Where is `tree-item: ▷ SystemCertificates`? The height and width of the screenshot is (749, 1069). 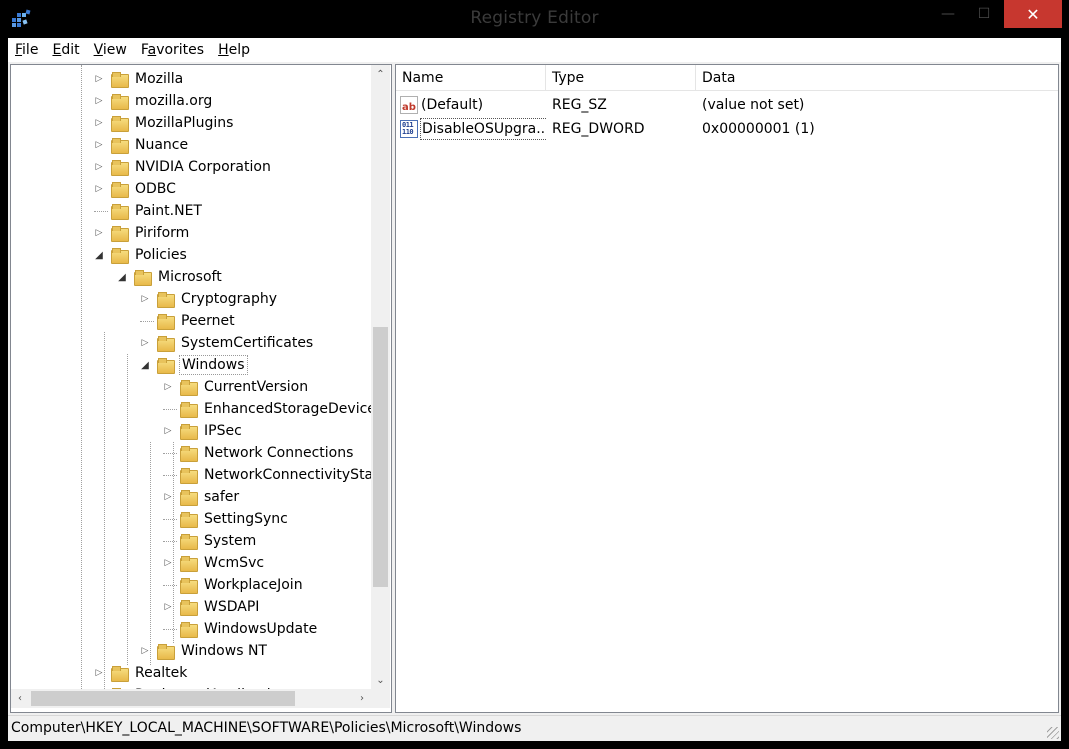
tree-item: ▷ SystemCertificates is located at coordinates (227, 343).